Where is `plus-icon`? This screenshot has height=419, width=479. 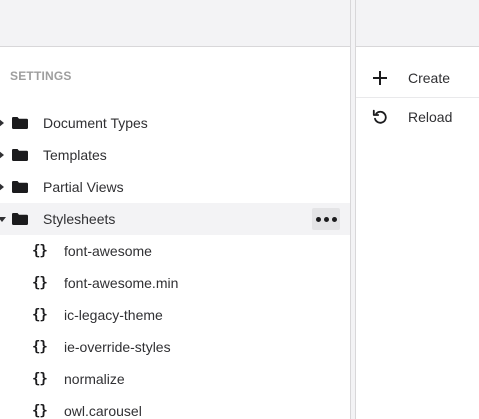 plus-icon is located at coordinates (380, 78).